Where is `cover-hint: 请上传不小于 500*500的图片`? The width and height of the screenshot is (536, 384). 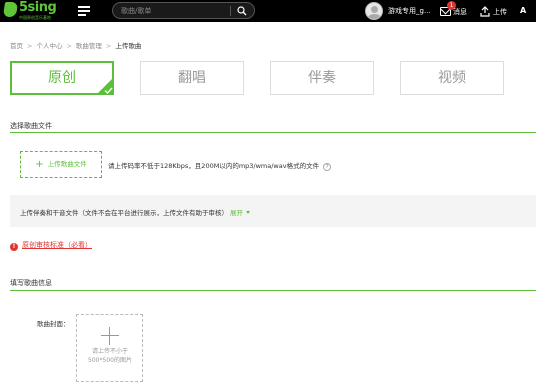
cover-hint: 请上传不小于 500*500的图片 is located at coordinates (110, 356).